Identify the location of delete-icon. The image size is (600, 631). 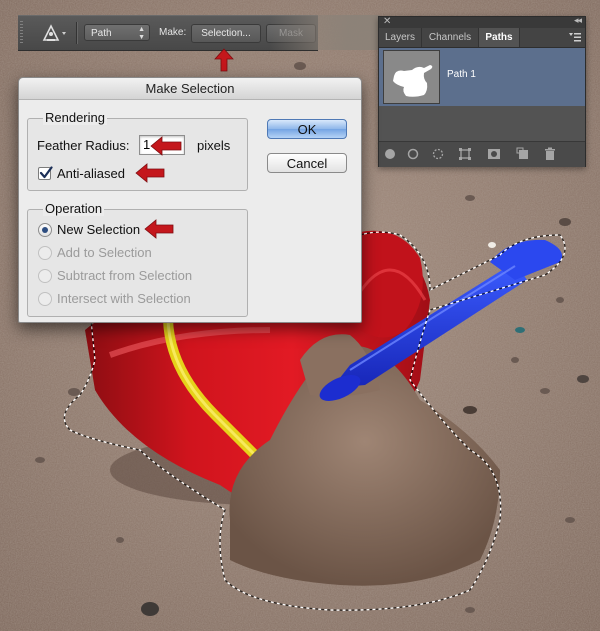
(550, 154).